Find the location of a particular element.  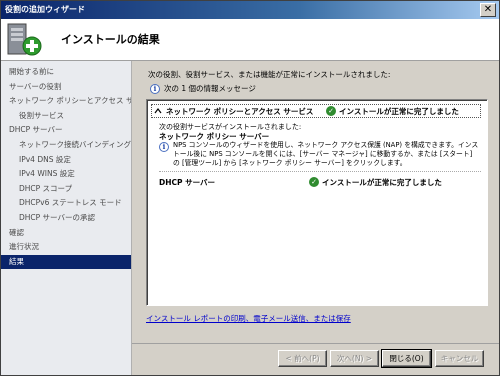

close-window-button: ✕ is located at coordinates (488, 10).